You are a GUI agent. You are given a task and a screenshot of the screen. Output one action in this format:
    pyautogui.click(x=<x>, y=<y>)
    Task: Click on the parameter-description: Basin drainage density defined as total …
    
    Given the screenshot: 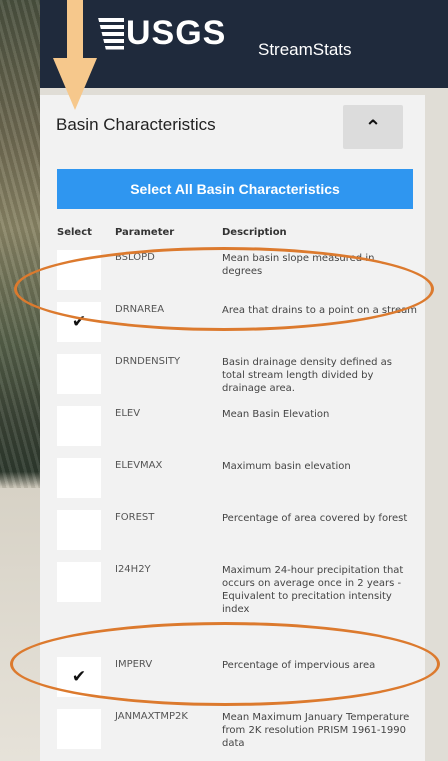 What is the action you would take?
    pyautogui.click(x=307, y=375)
    